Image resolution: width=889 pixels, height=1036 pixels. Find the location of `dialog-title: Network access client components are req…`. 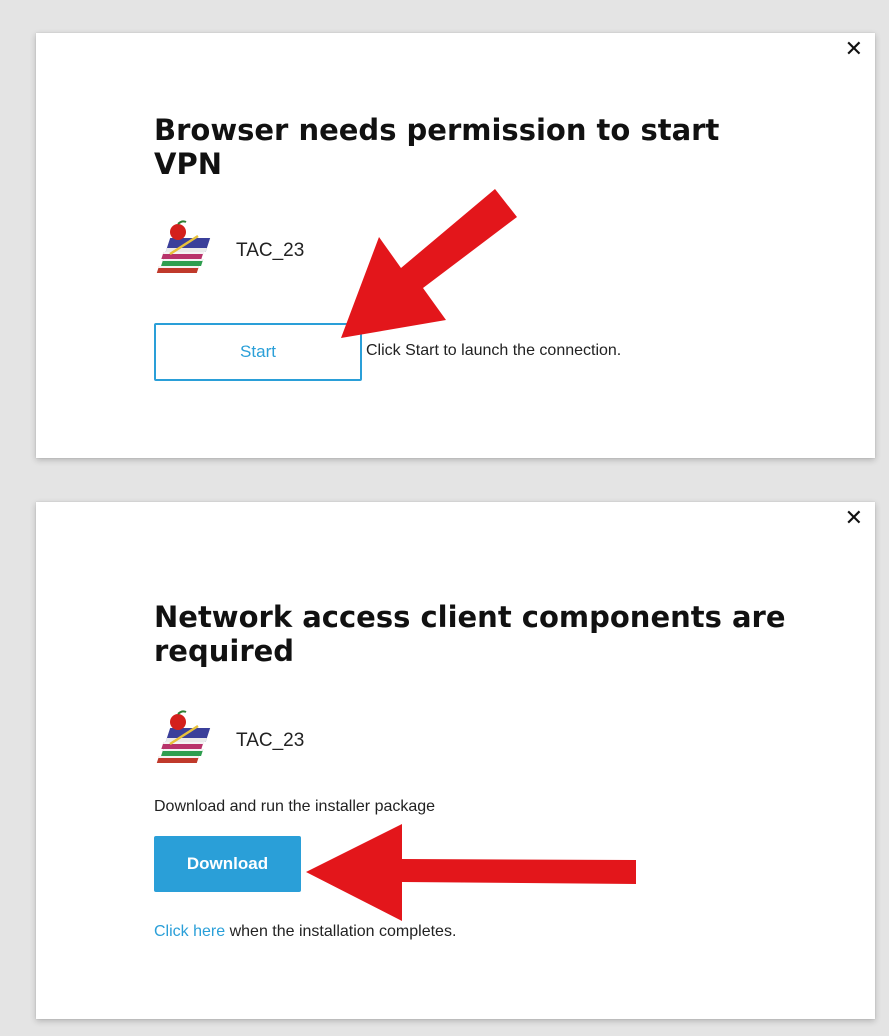

dialog-title: Network access client components are req… is located at coordinates (470, 634).